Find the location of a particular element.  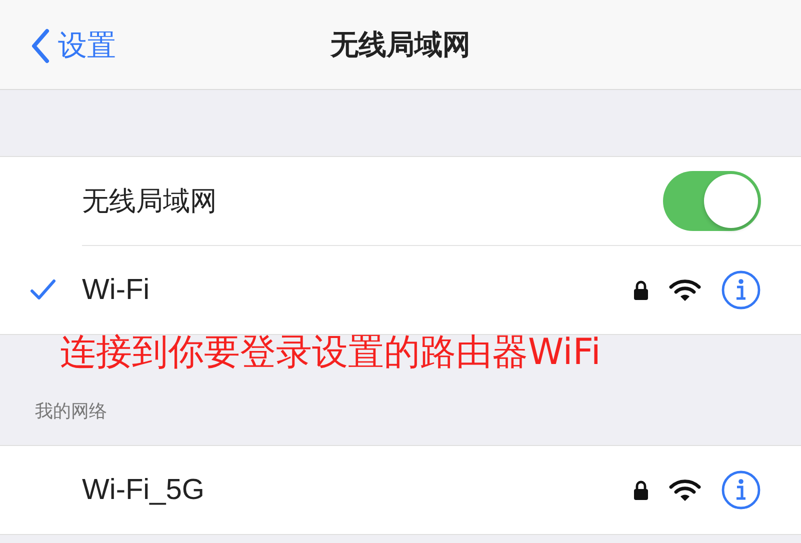

back-button: 设置 is located at coordinates (73, 46).